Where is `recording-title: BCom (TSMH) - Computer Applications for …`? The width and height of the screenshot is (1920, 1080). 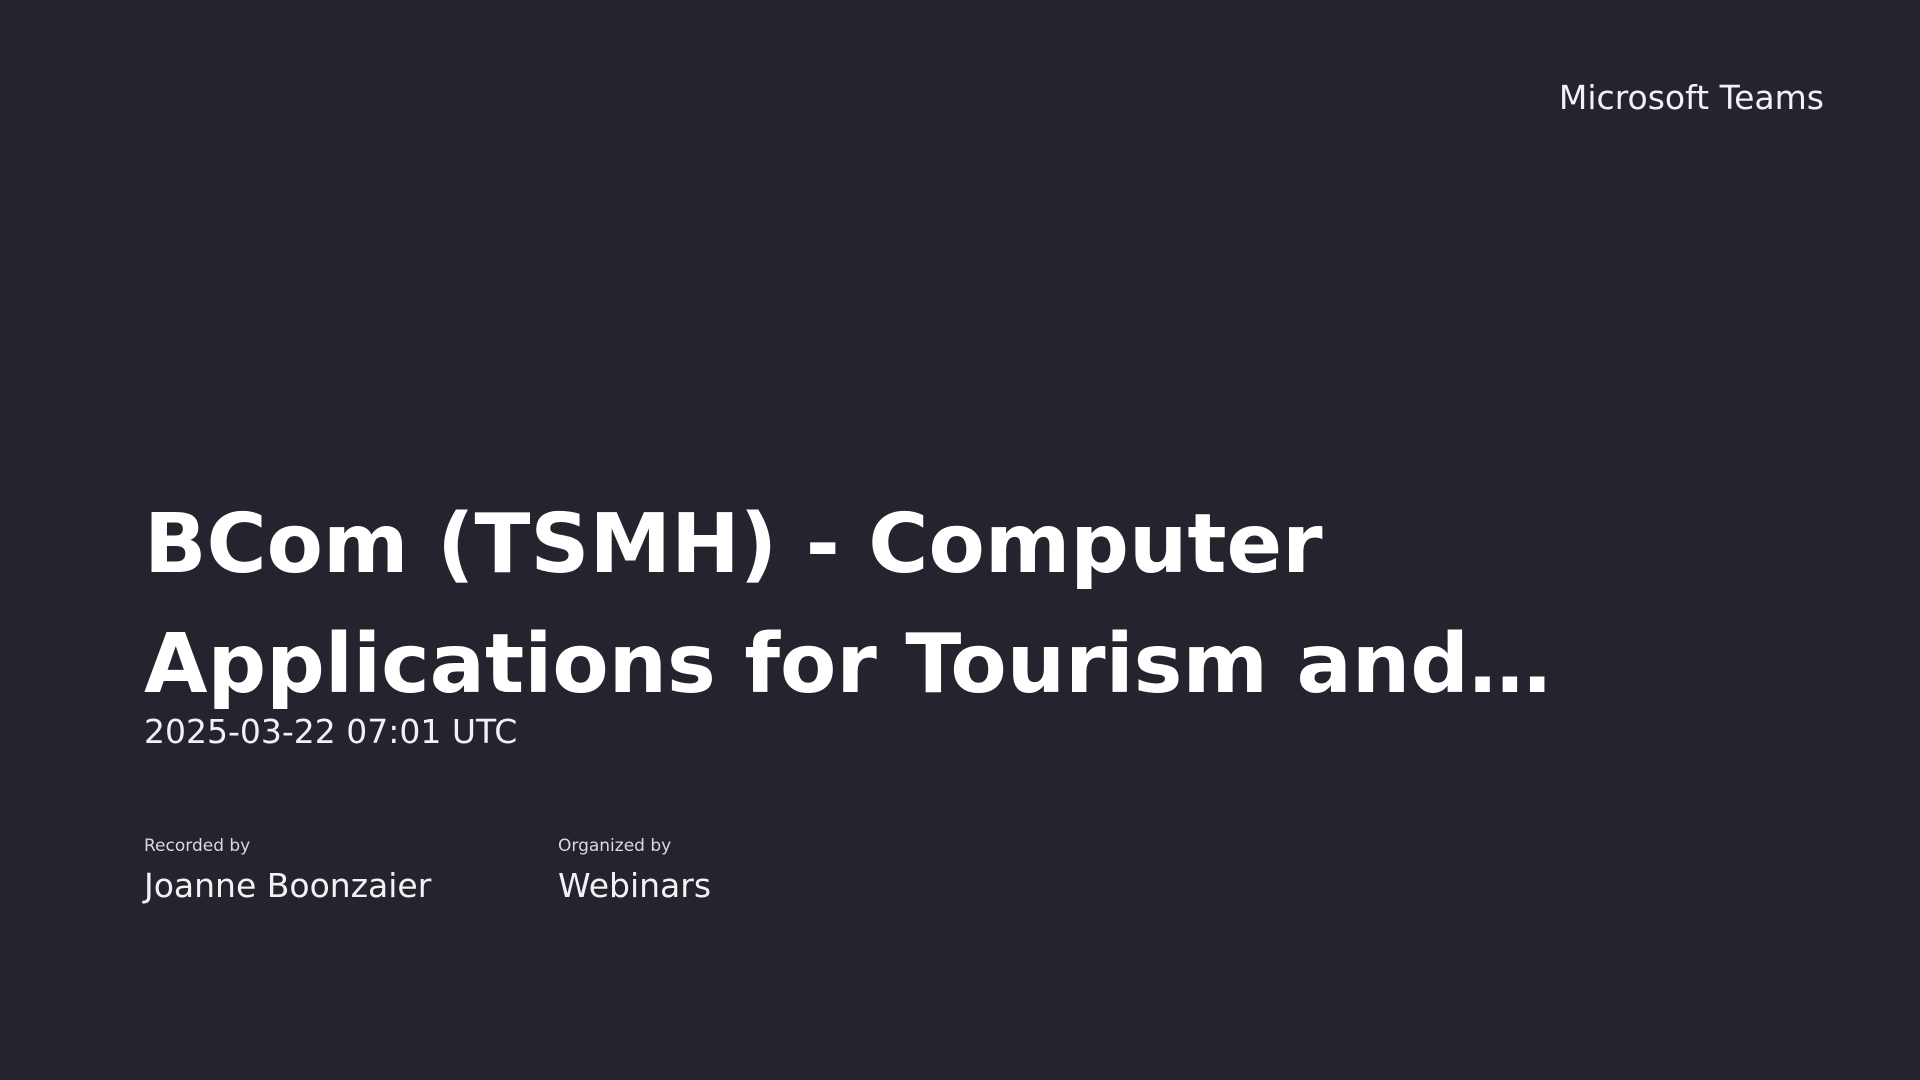 recording-title: BCom (TSMH) - Computer Applications for … is located at coordinates (806, 604).